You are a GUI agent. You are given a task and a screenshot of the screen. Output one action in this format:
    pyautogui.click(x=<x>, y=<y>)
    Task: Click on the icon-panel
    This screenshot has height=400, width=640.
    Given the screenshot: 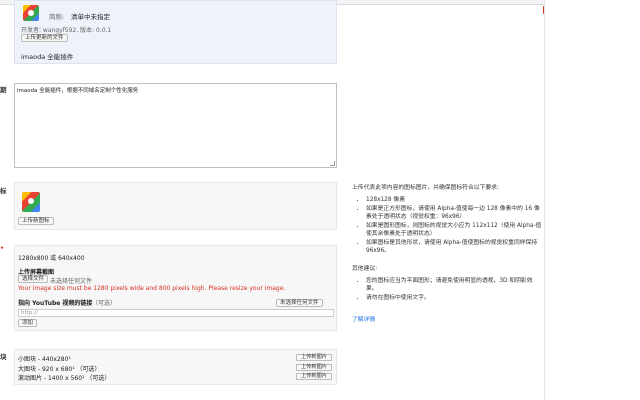 What is the action you would take?
    pyautogui.click(x=175, y=206)
    